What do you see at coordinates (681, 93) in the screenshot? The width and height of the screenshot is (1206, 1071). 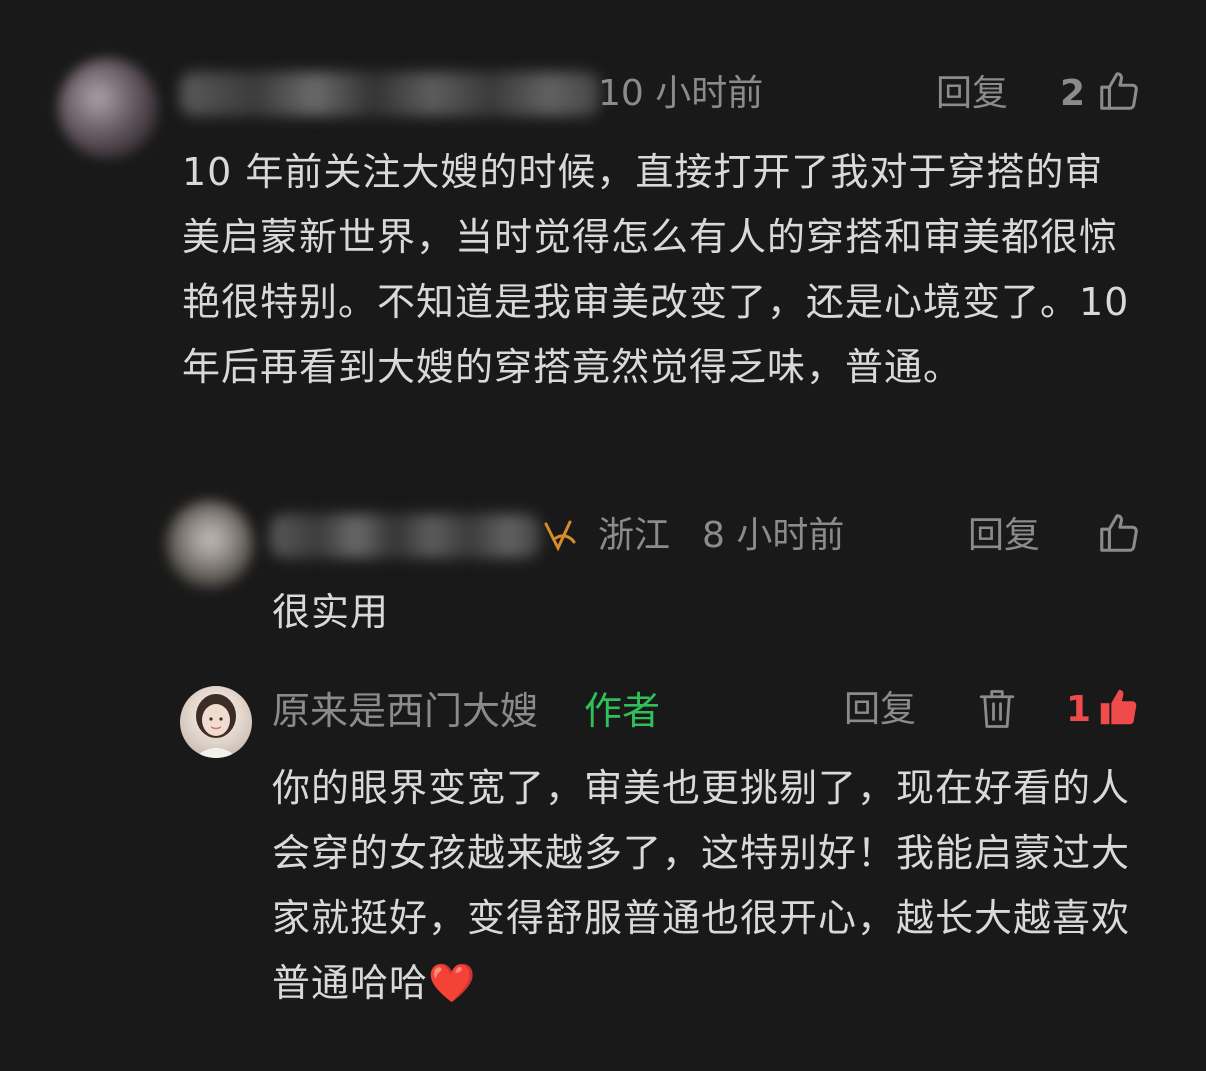 I see `comment-time: 10 小时前` at bounding box center [681, 93].